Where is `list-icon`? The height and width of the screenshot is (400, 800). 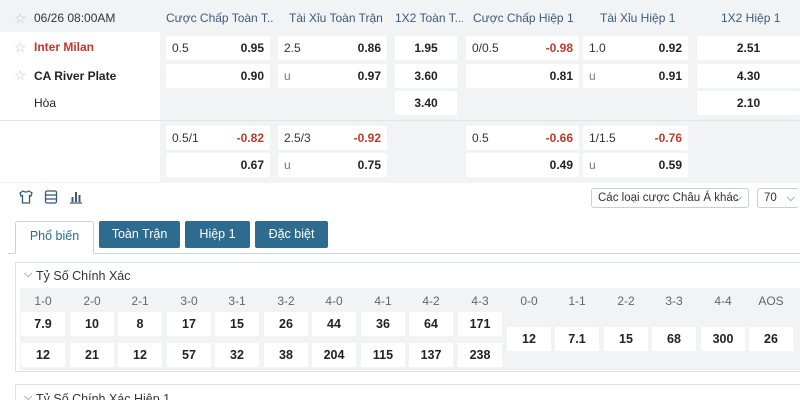 list-icon is located at coordinates (51, 197).